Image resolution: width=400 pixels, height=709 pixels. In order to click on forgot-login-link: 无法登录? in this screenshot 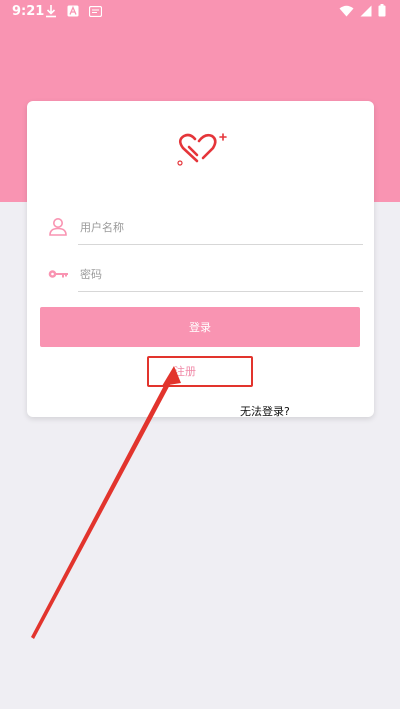, I will do `click(265, 411)`.